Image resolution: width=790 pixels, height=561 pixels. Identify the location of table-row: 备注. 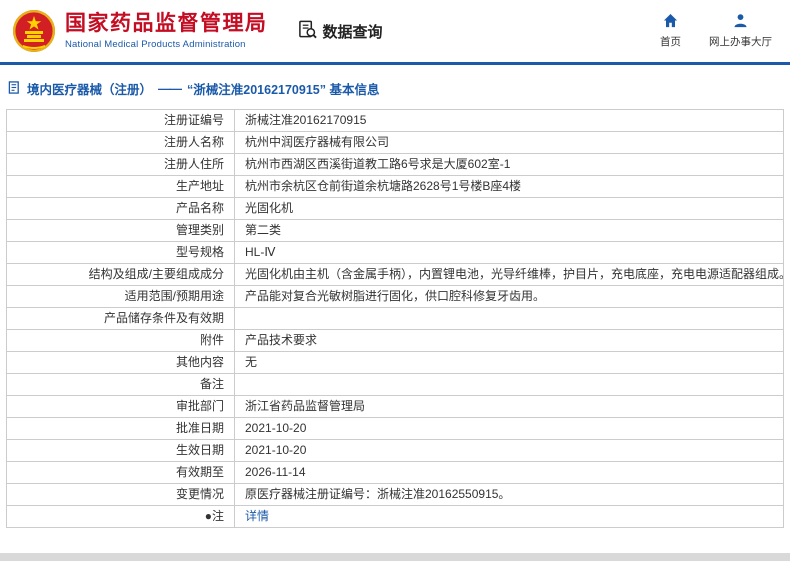
(395, 384).